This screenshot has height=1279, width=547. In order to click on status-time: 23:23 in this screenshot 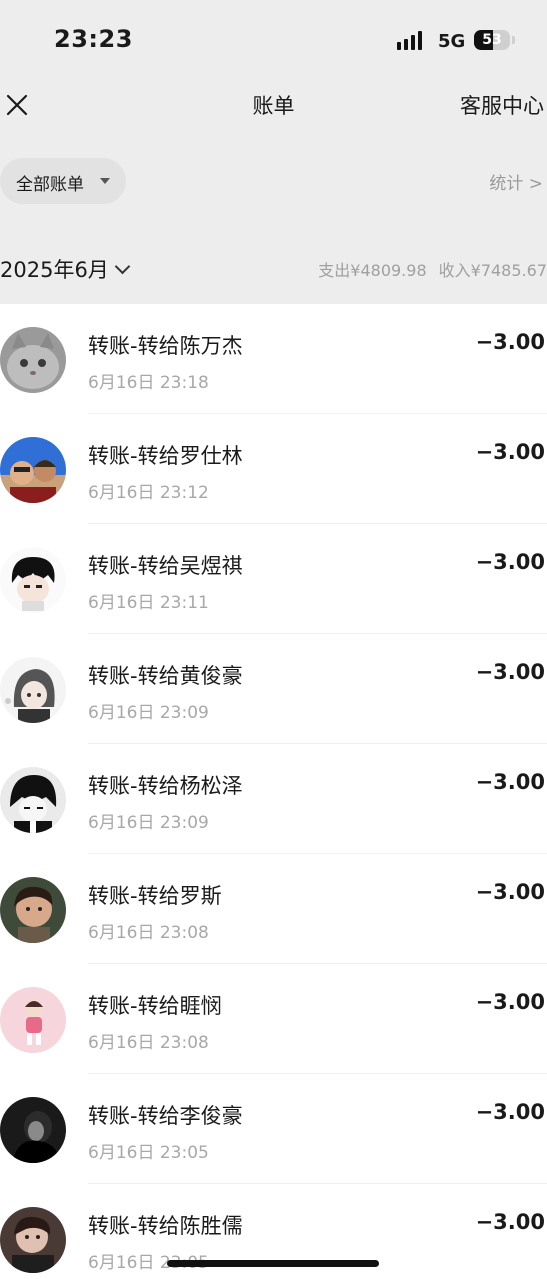, I will do `click(93, 39)`.